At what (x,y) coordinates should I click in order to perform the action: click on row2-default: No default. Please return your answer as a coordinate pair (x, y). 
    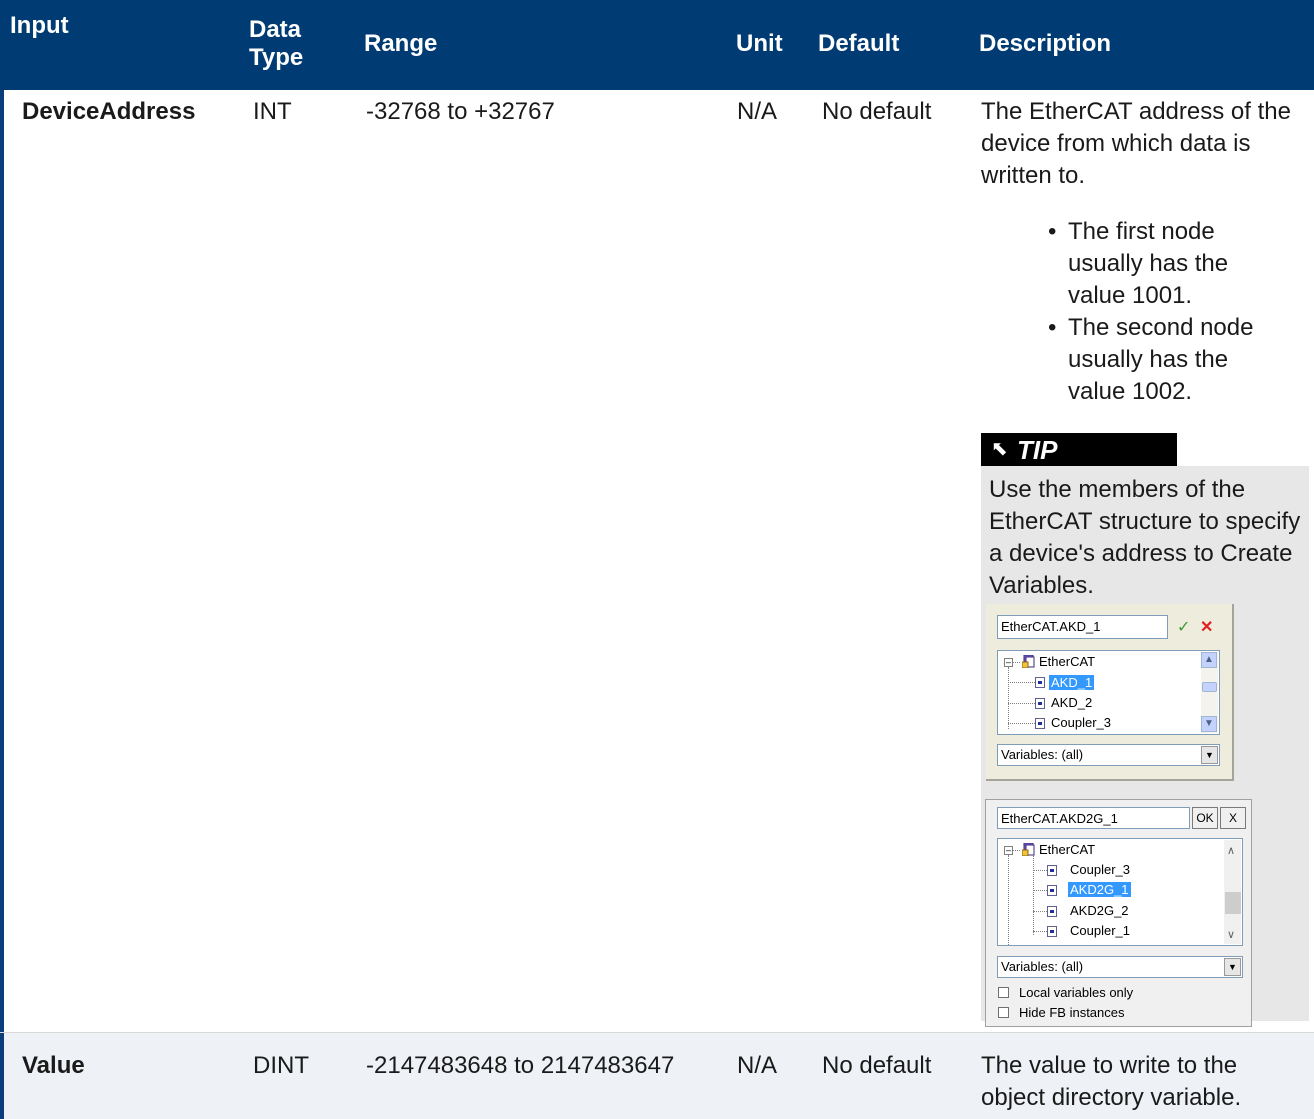
    Looking at the image, I should click on (877, 1065).